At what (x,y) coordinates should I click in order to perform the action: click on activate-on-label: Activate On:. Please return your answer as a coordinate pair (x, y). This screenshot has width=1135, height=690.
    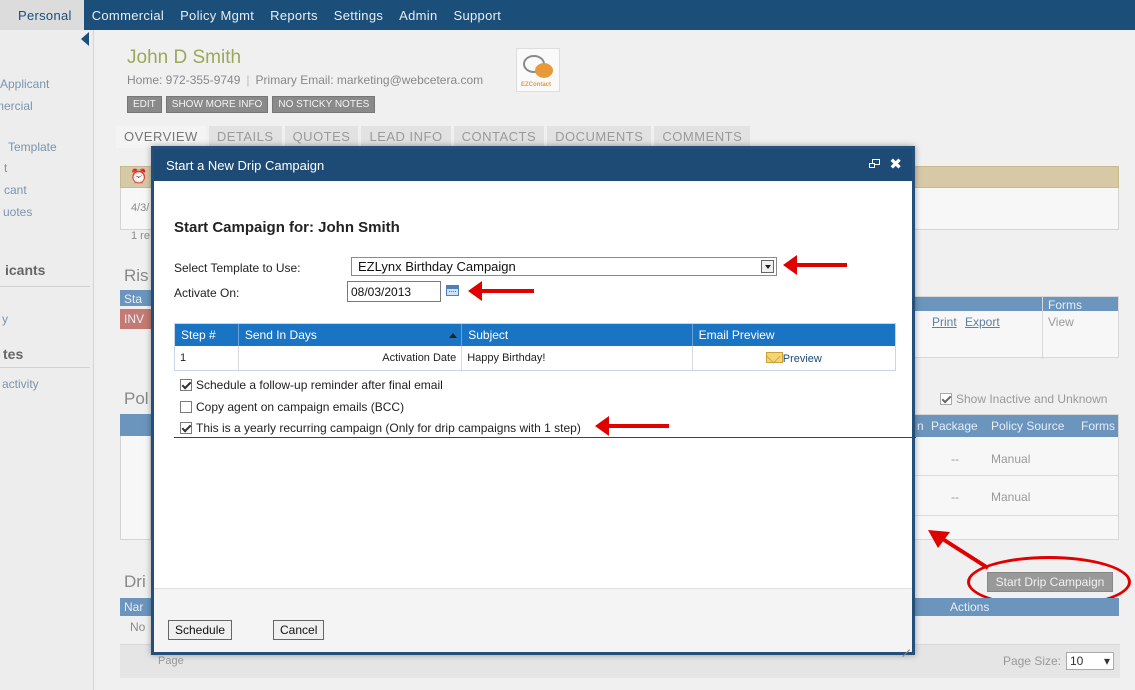
    Looking at the image, I should click on (207, 293).